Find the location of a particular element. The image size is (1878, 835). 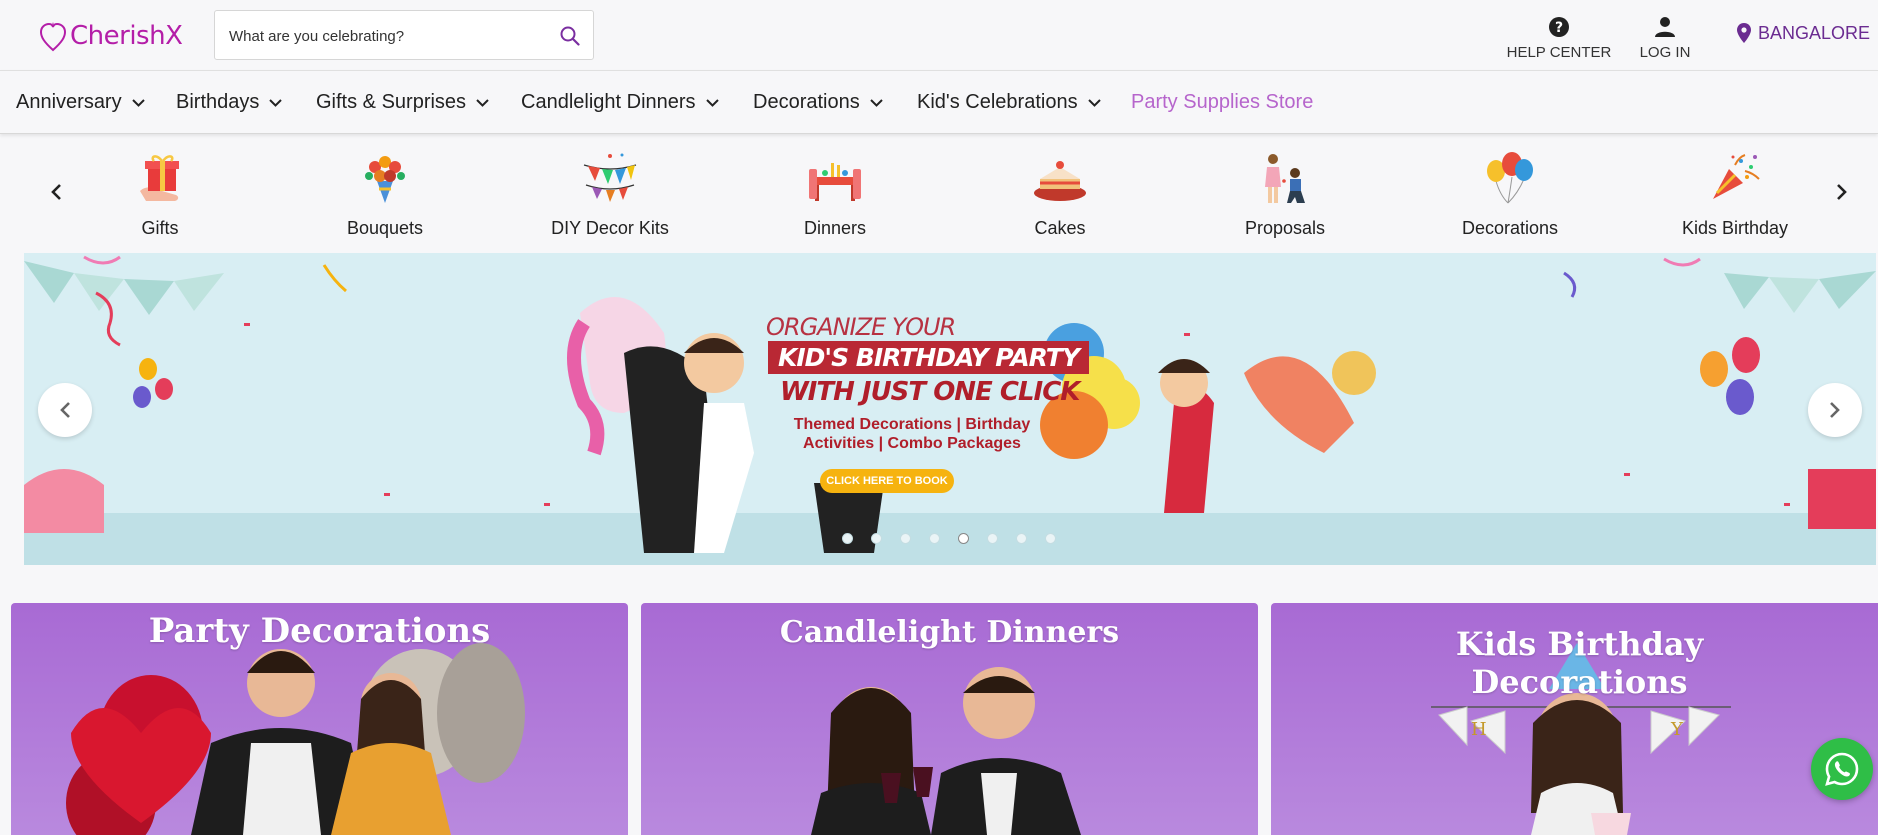

nav-item-kids-celebrations: Kid's Celebrations is located at coordinates (1009, 102).